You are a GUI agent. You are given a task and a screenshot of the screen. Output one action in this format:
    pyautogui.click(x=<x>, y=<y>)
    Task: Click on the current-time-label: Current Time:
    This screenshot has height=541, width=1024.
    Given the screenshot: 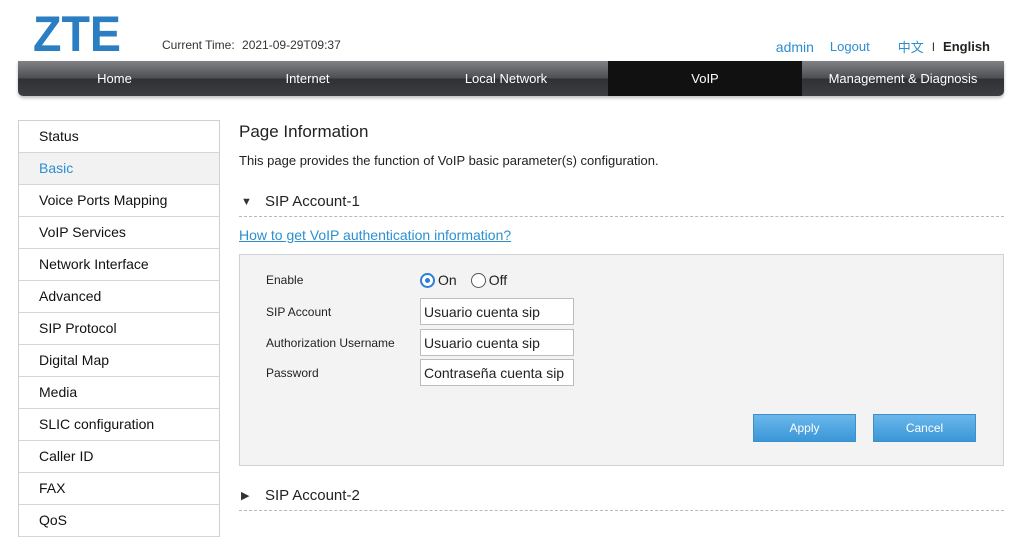 What is the action you would take?
    pyautogui.click(x=198, y=45)
    